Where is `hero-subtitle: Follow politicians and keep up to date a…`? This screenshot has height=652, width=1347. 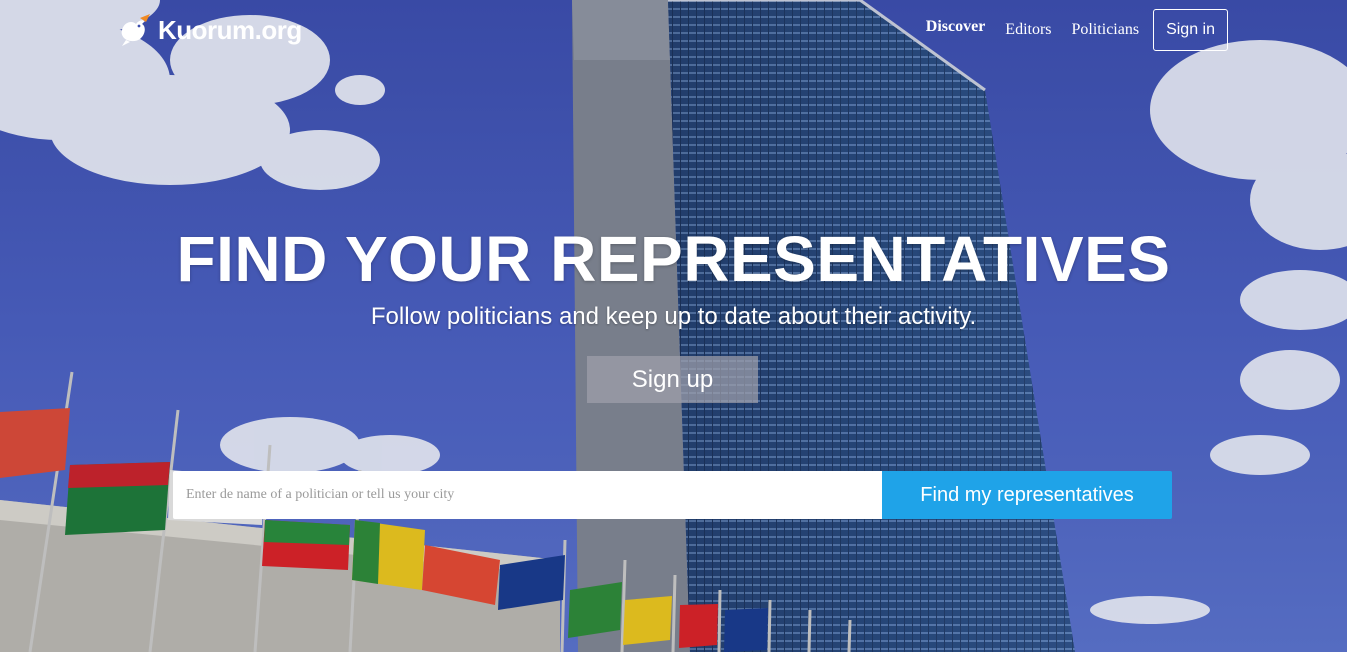
hero-subtitle: Follow politicians and keep up to date a… is located at coordinates (673, 316).